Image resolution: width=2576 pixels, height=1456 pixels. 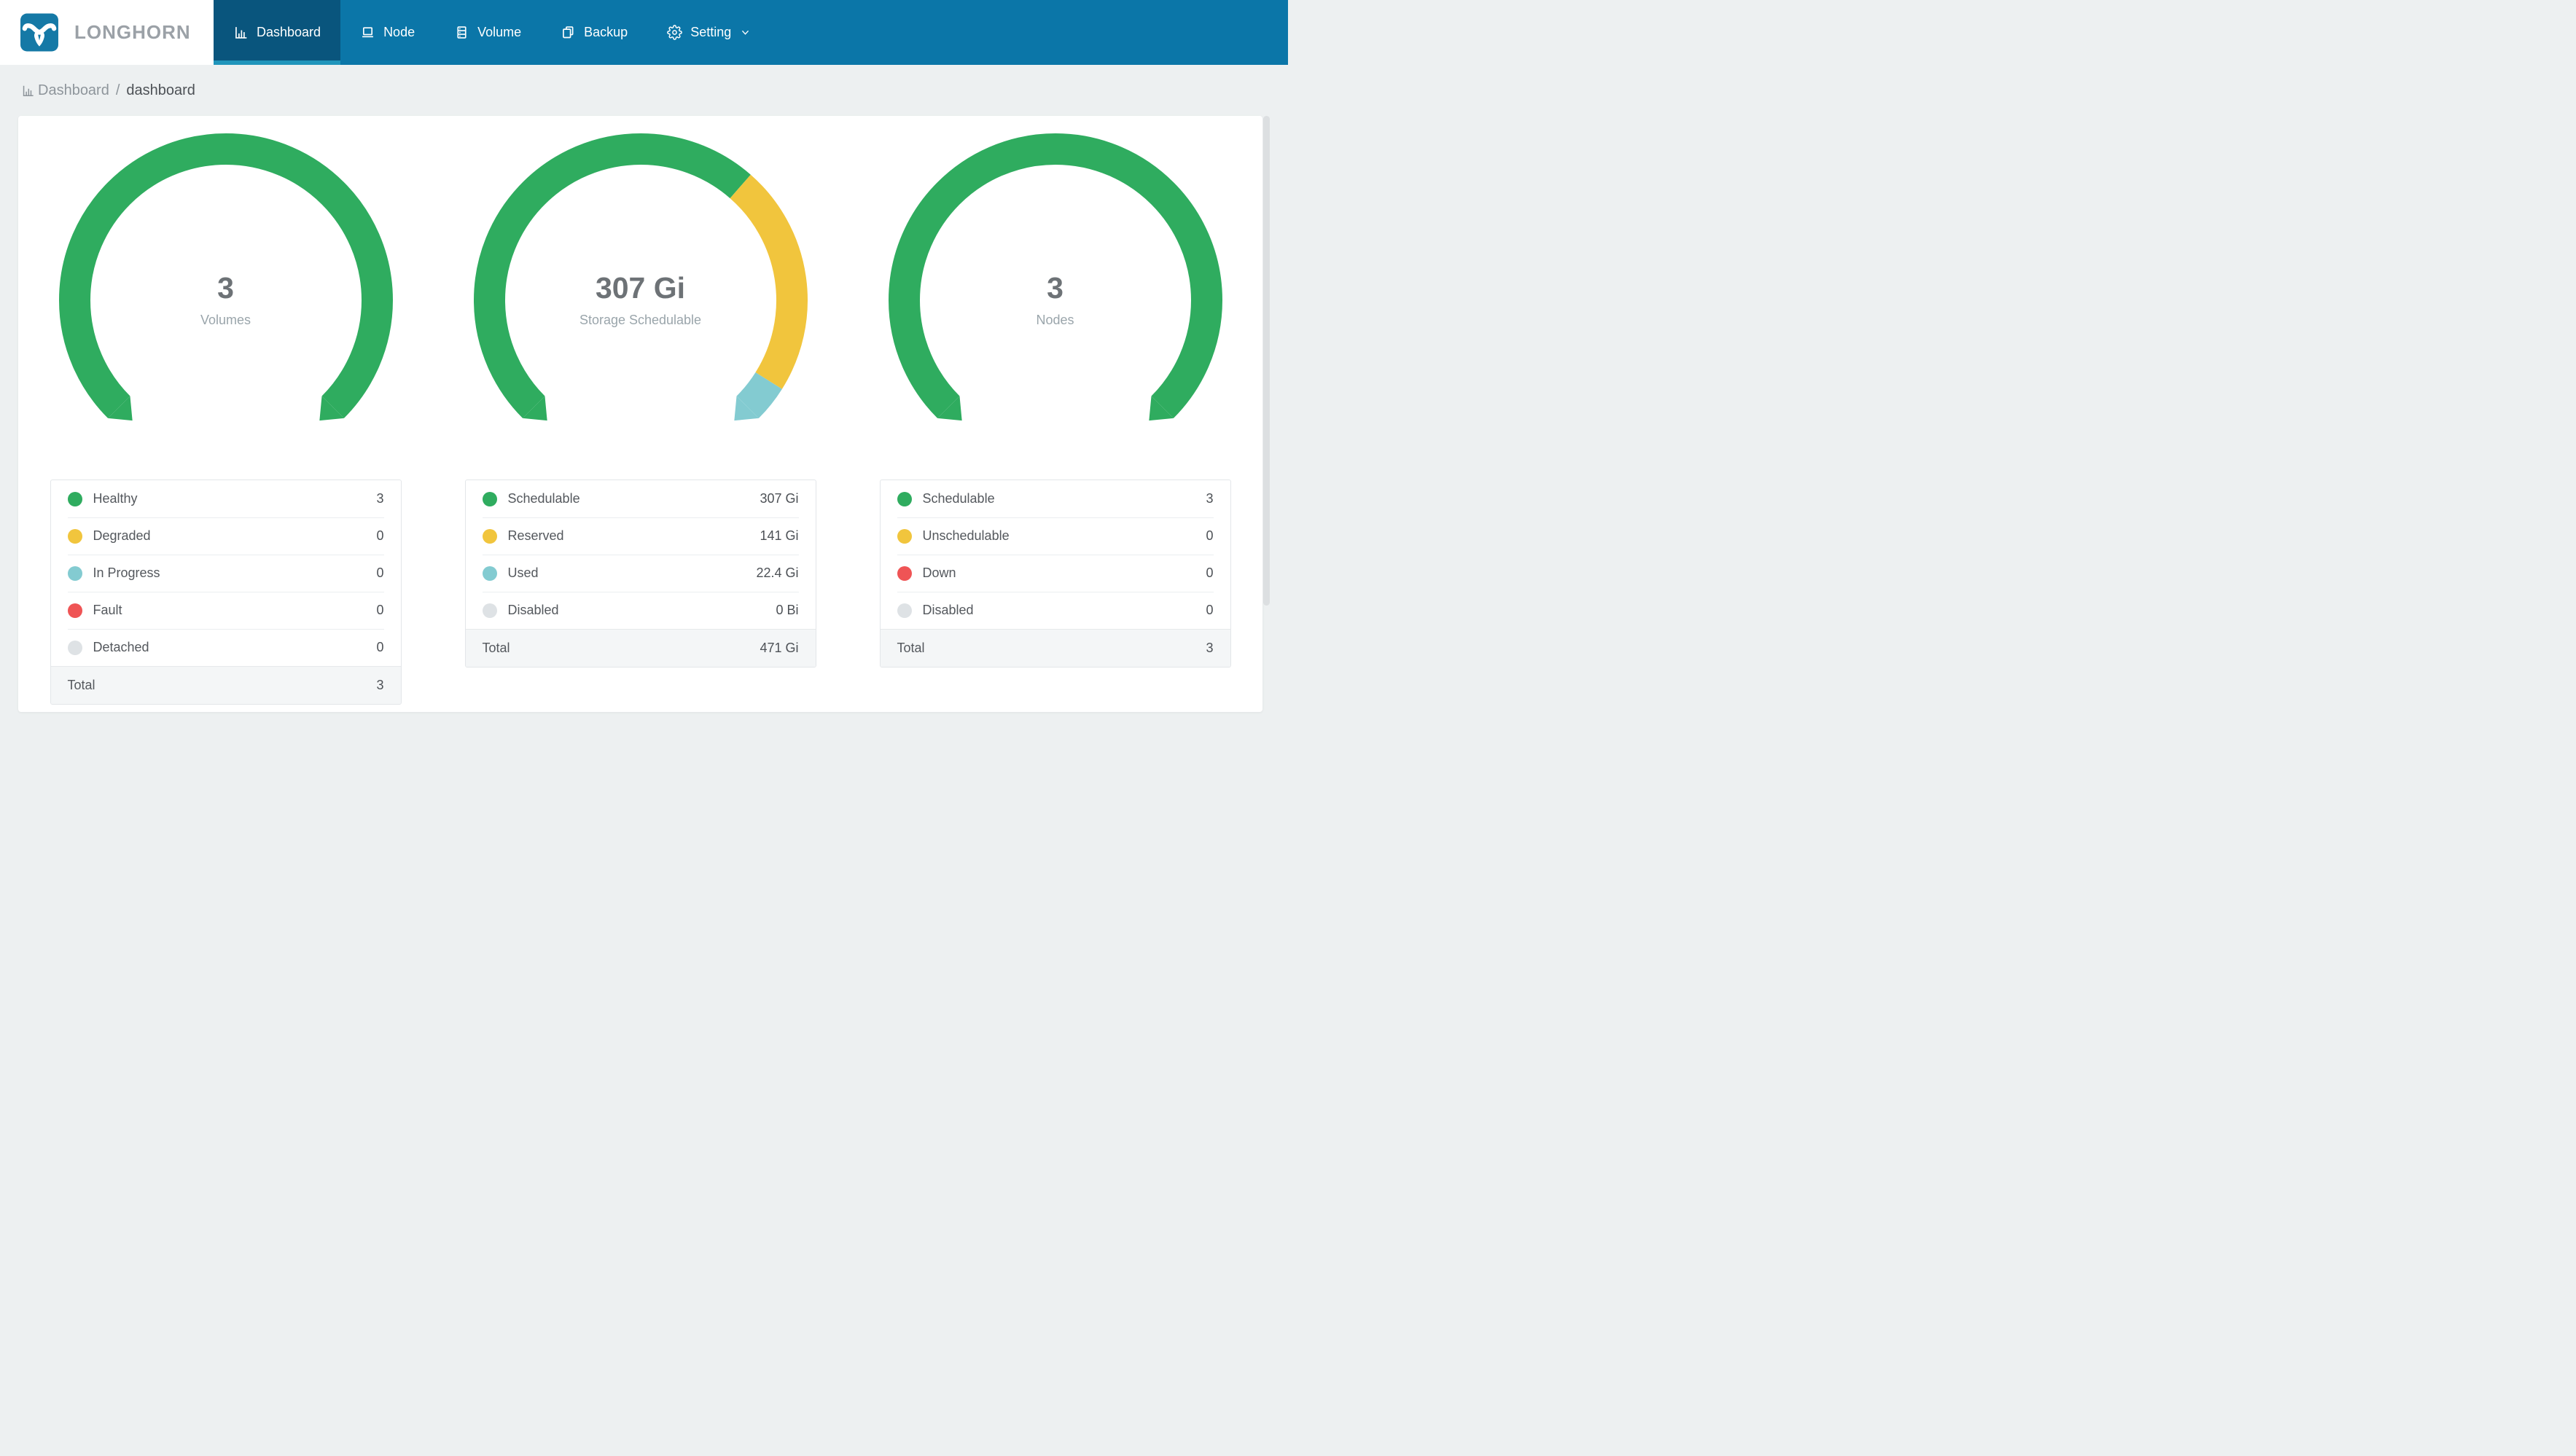 I want to click on legend-row-reserved: Reserved 141 Gi, so click(x=641, y=536).